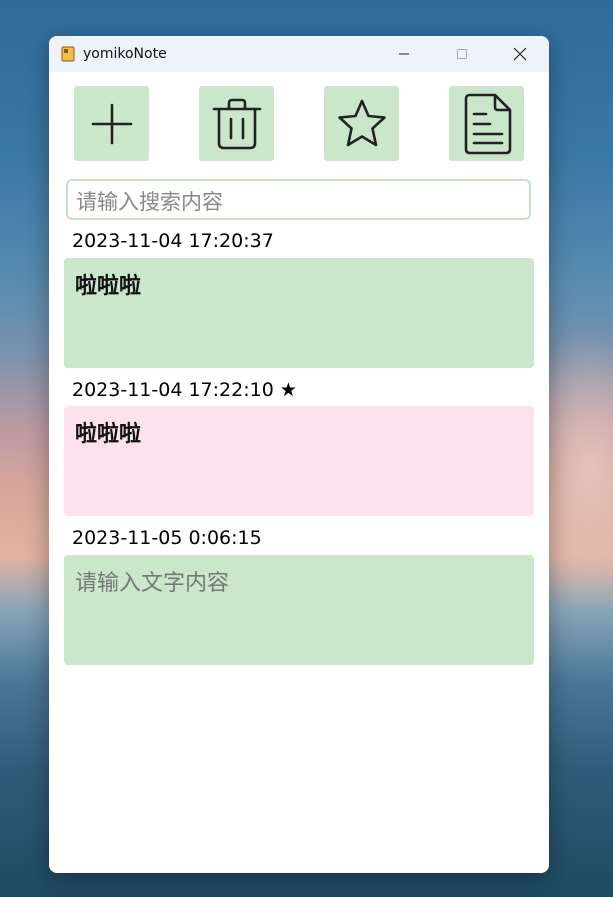 Image resolution: width=613 pixels, height=897 pixels. Describe the element at coordinates (125, 54) in the screenshot. I see `window-title: yomikoNote` at that location.